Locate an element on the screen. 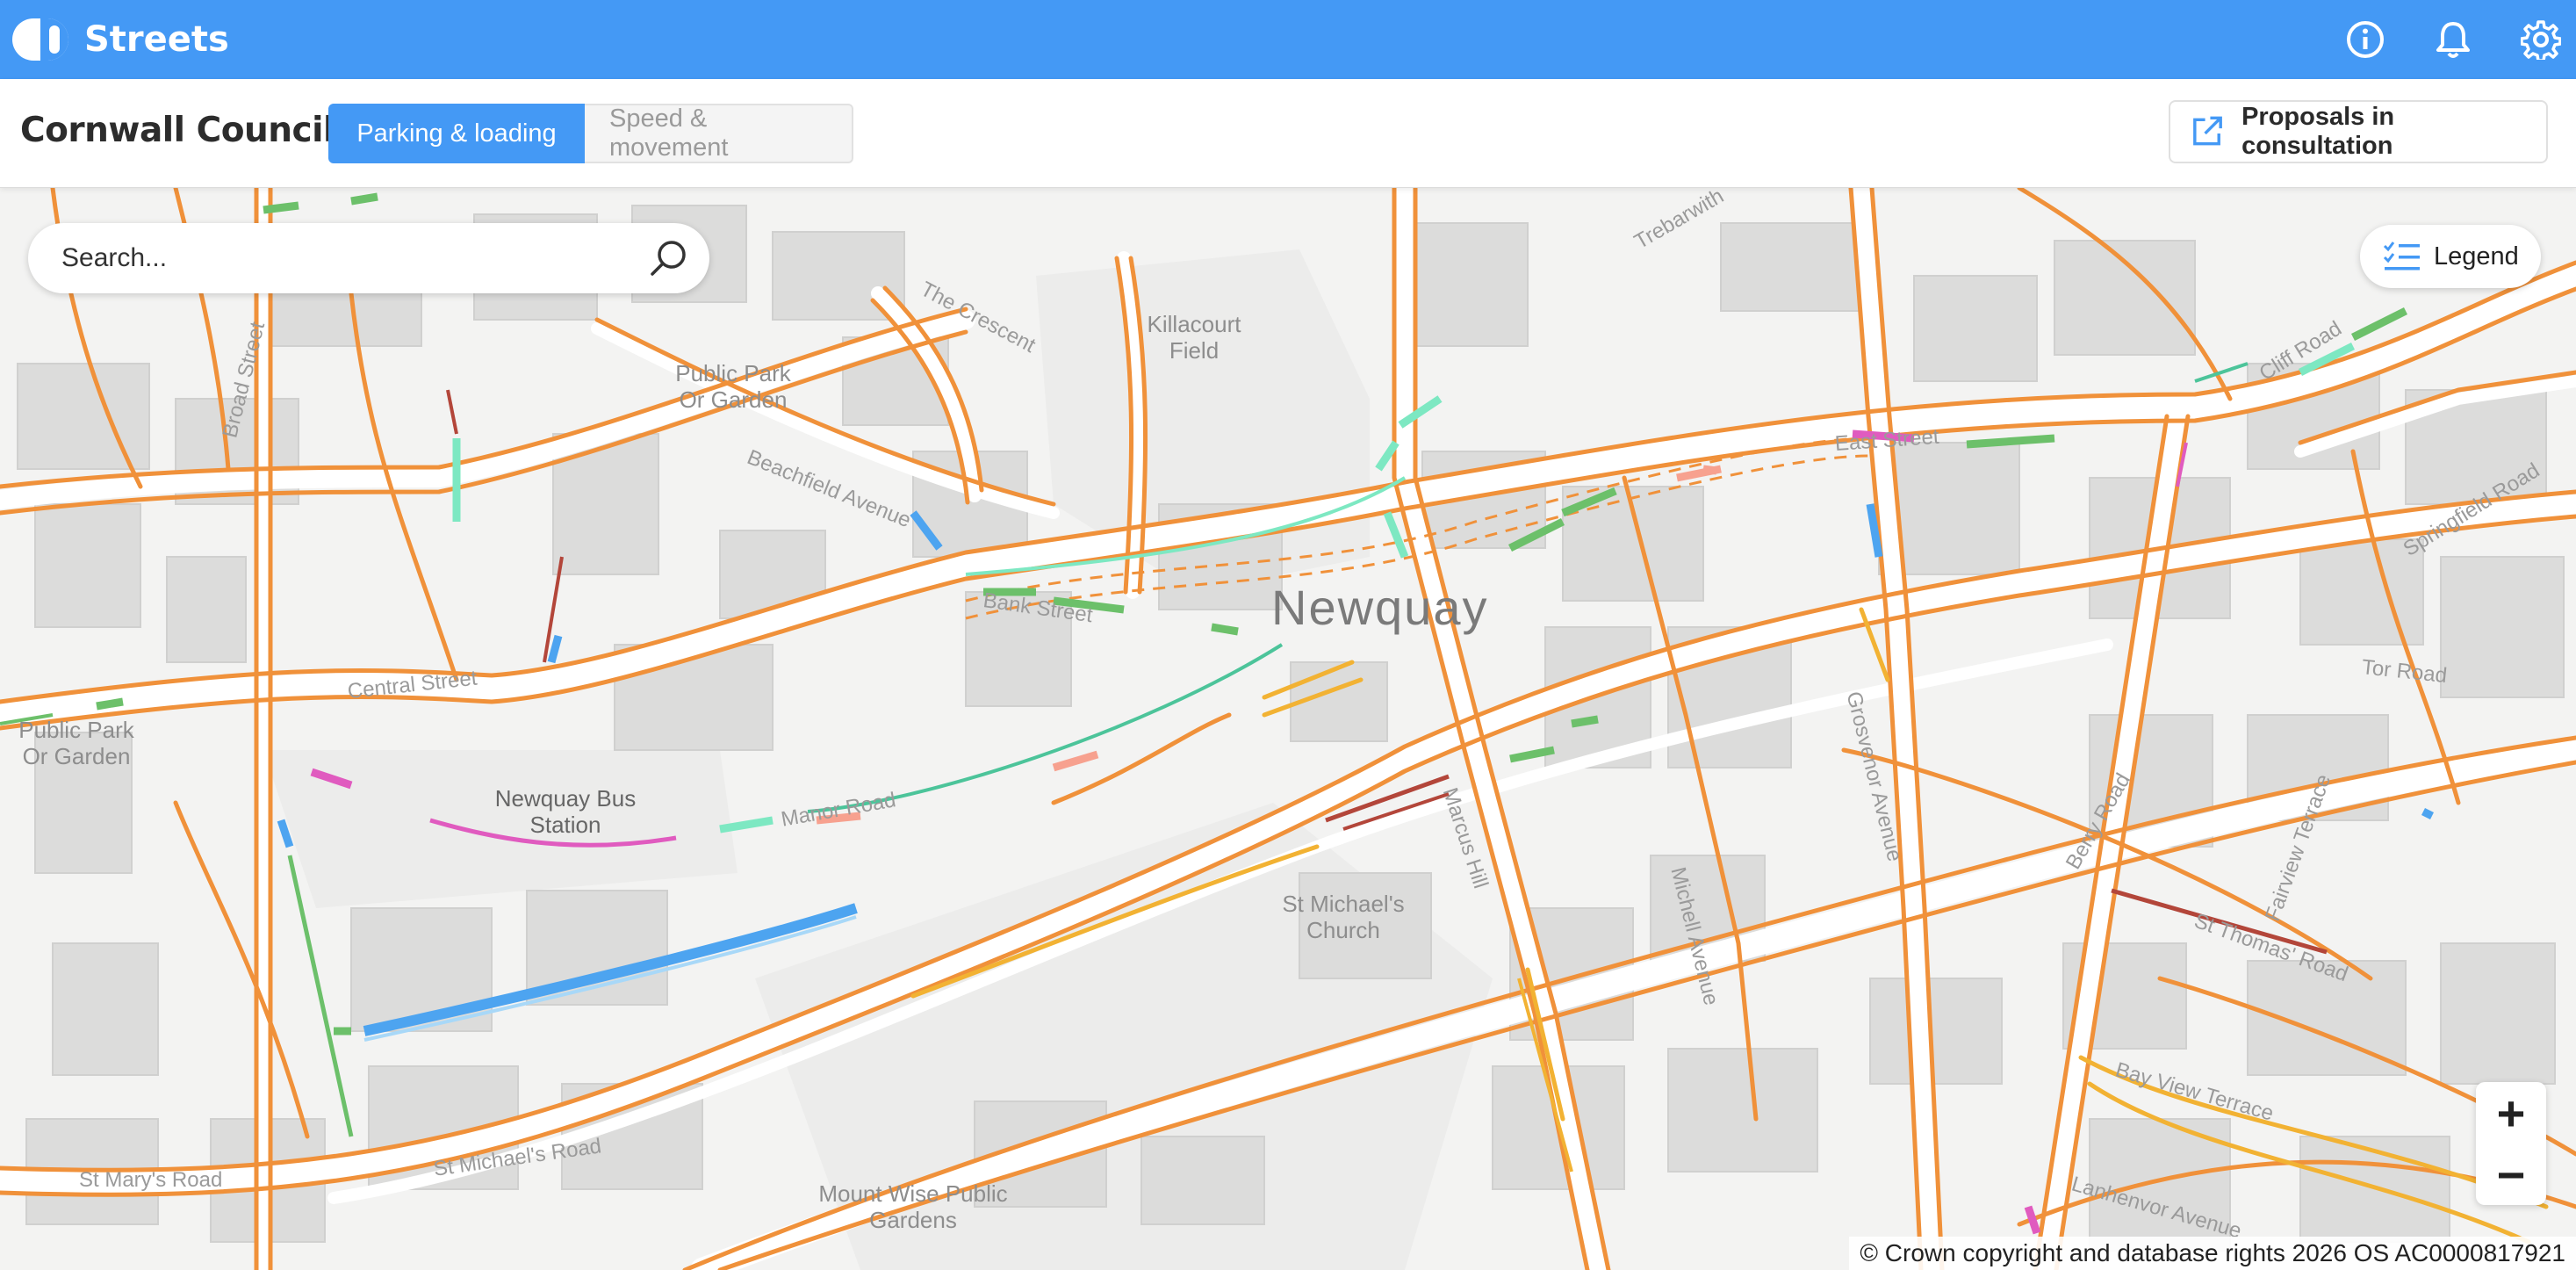 The width and height of the screenshot is (2576, 1270). zoom-out-button: − is located at coordinates (2511, 1174).